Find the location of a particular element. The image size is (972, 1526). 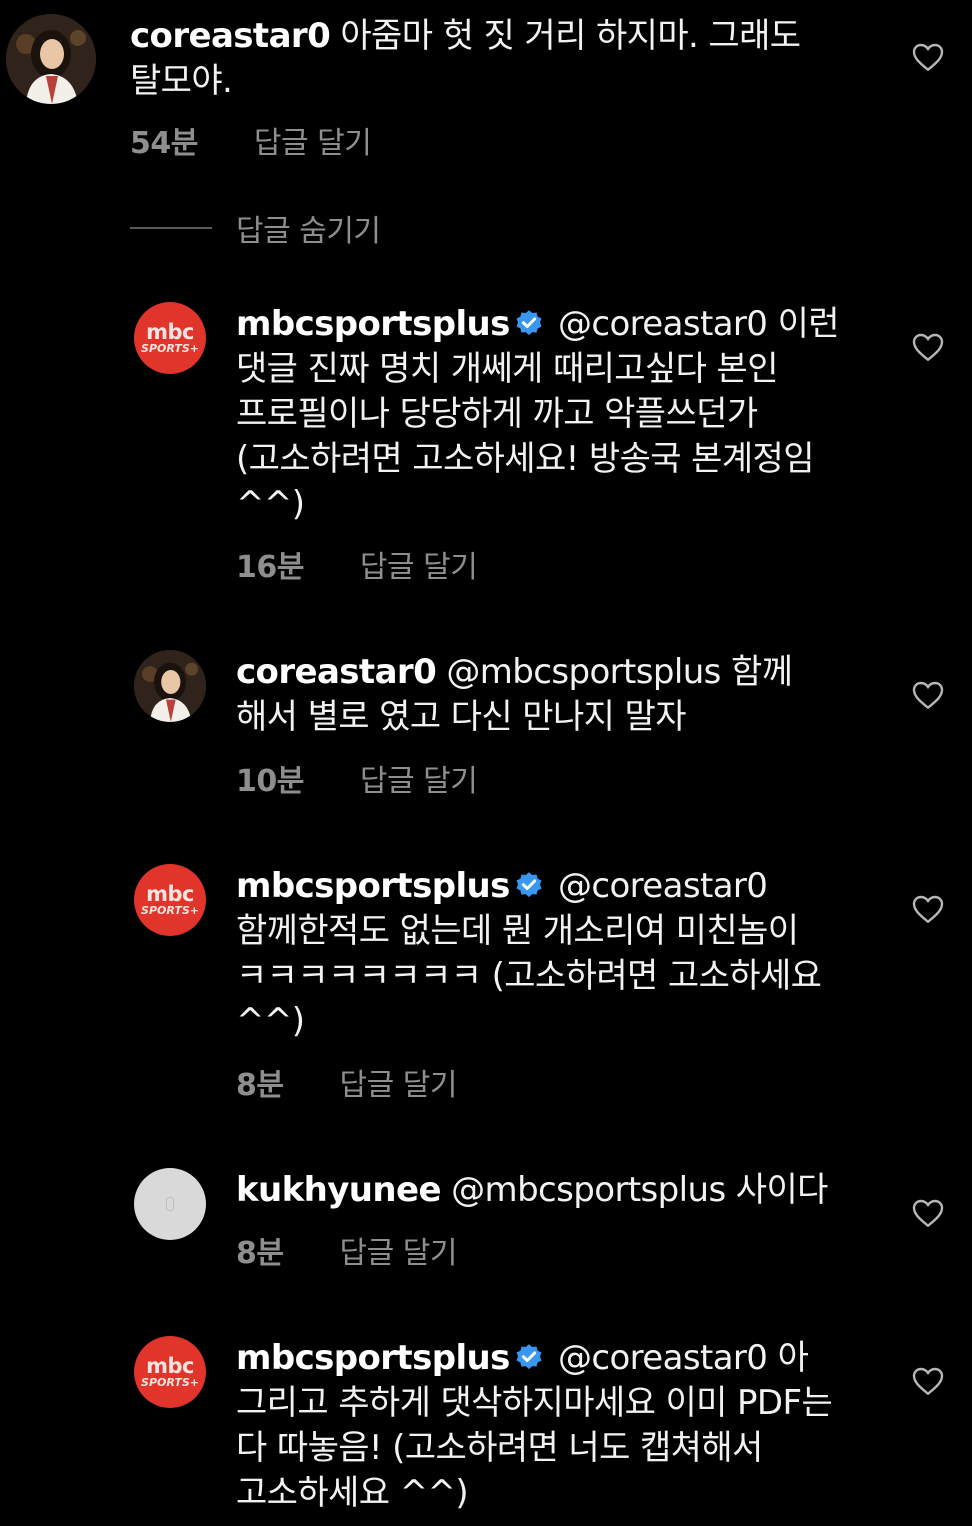

comment-text: 사이다 is located at coordinates (782, 1190).